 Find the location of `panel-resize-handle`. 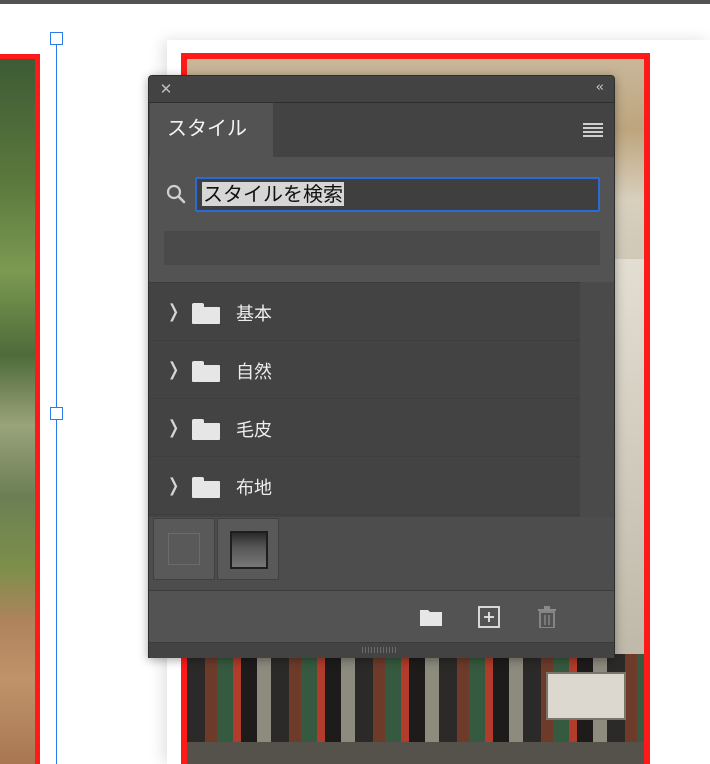

panel-resize-handle is located at coordinates (381, 650).